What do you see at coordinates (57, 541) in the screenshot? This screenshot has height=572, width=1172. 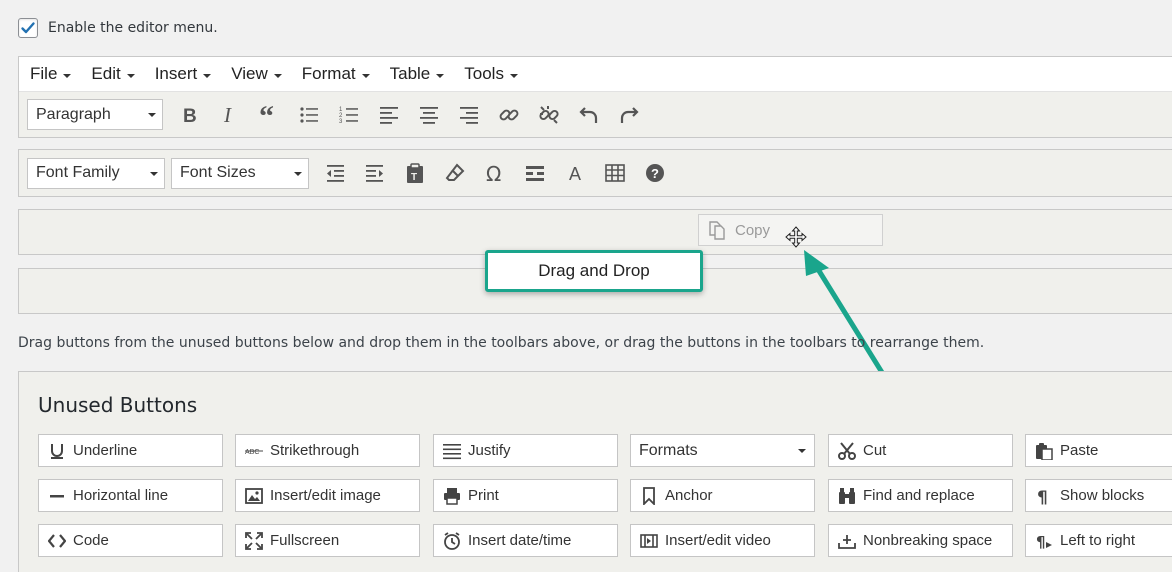 I see `code-icon` at bounding box center [57, 541].